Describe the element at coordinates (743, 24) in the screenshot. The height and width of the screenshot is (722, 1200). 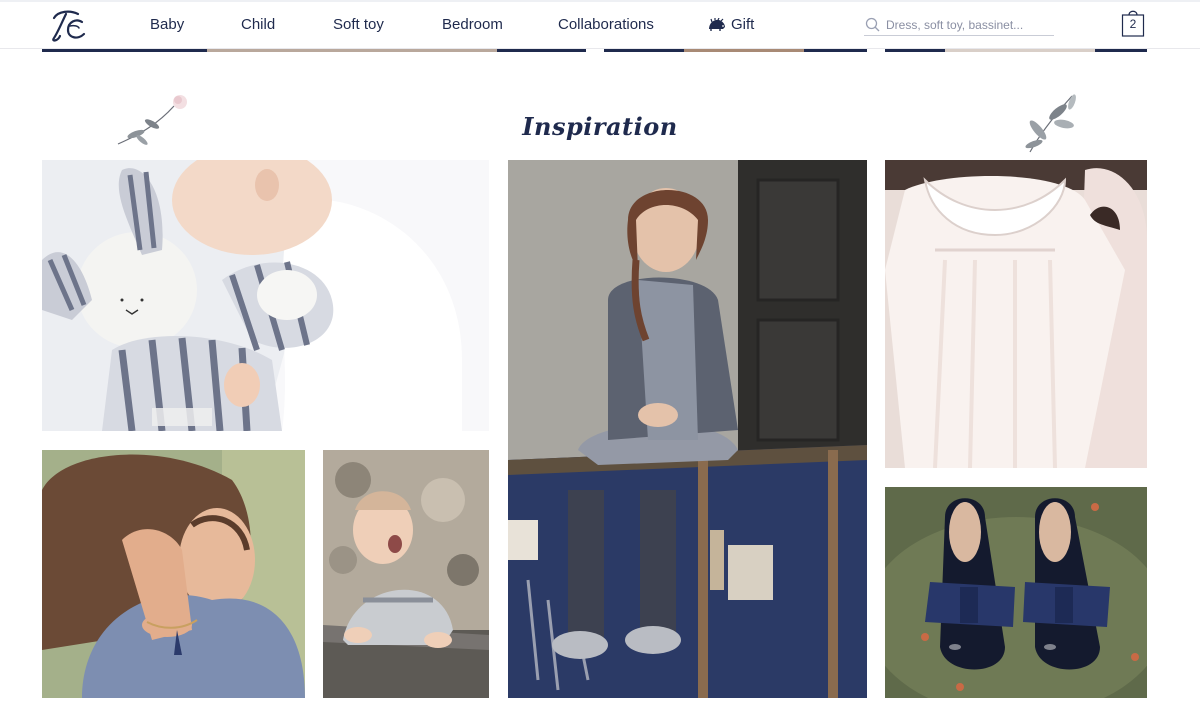
I see `nav-gift-label: Gift` at that location.